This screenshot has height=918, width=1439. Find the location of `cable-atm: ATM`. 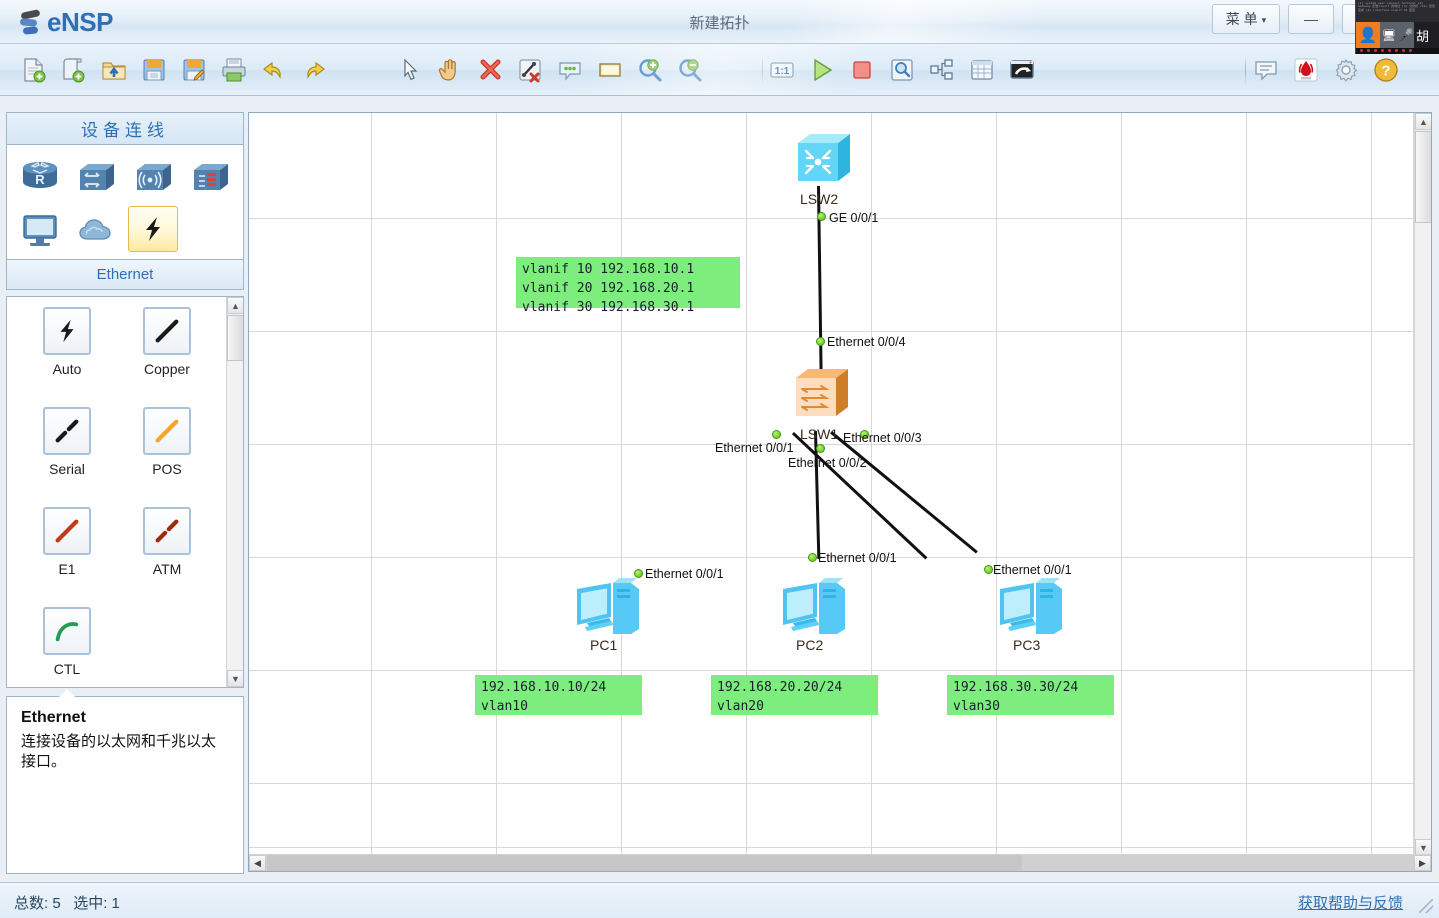

cable-atm: ATM is located at coordinates (167, 557).